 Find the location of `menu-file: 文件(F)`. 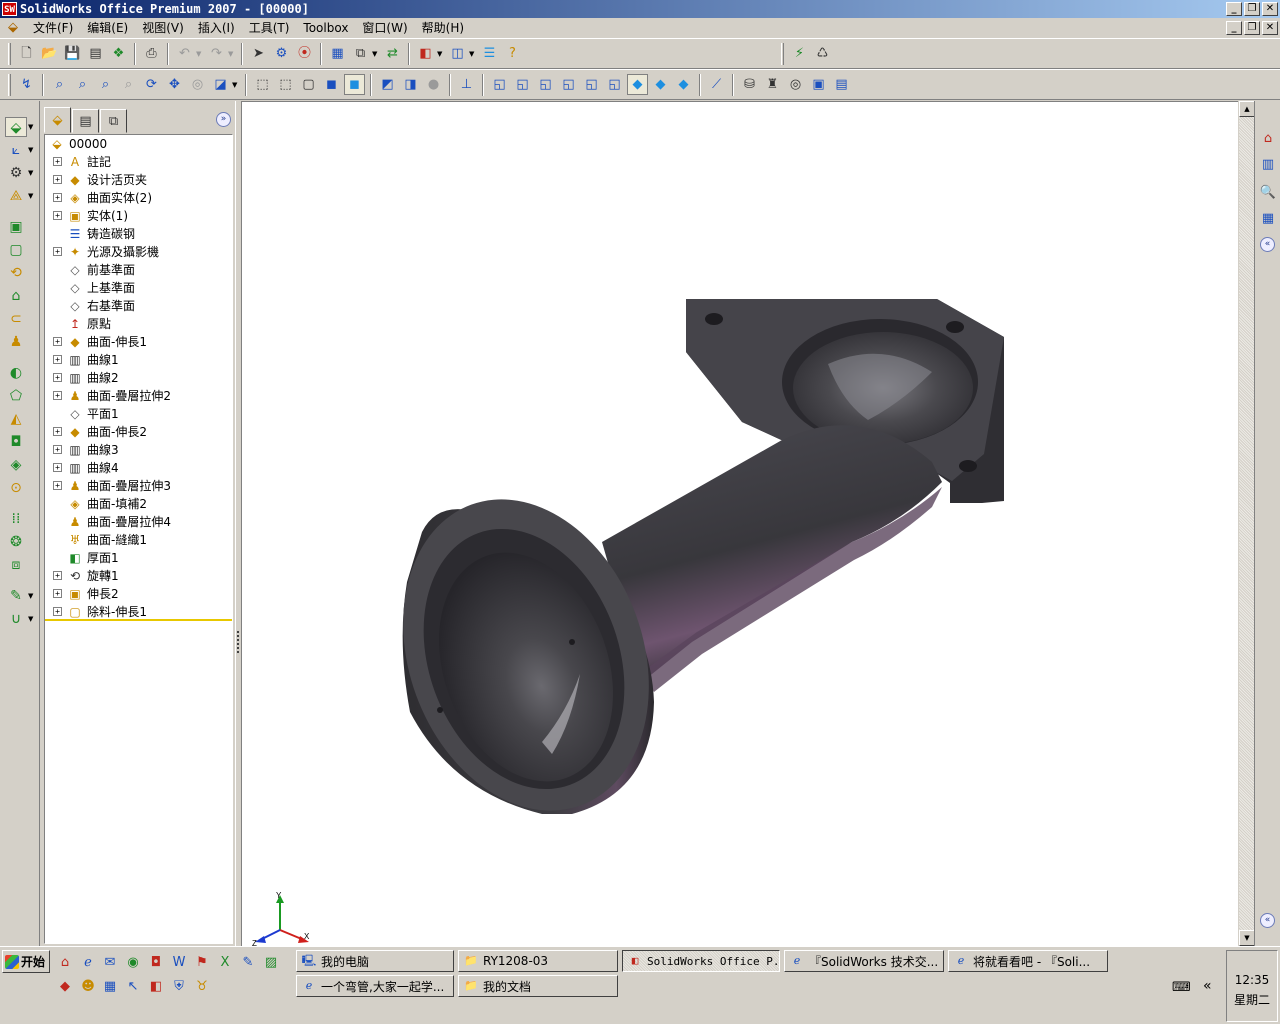

menu-file: 文件(F) is located at coordinates (53, 28).